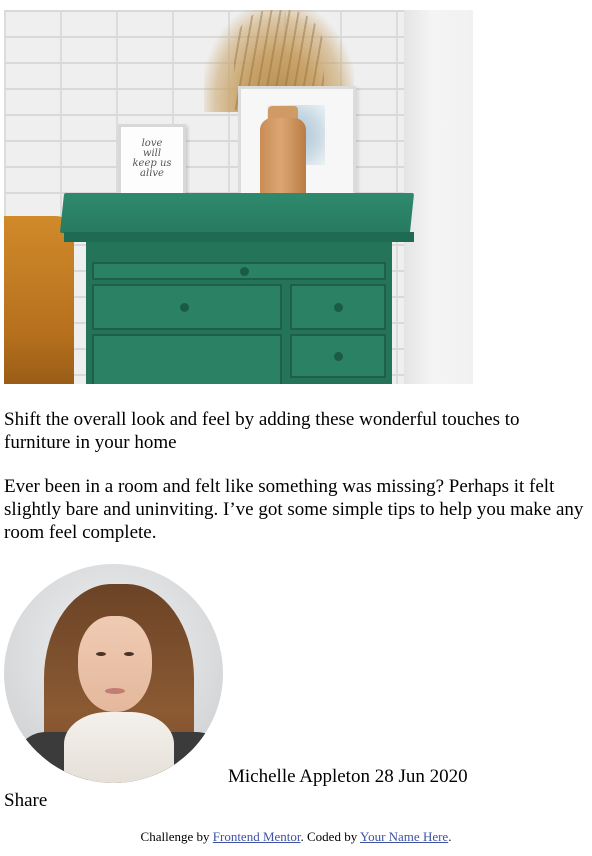  I want to click on avatar-scarf, so click(119, 747).